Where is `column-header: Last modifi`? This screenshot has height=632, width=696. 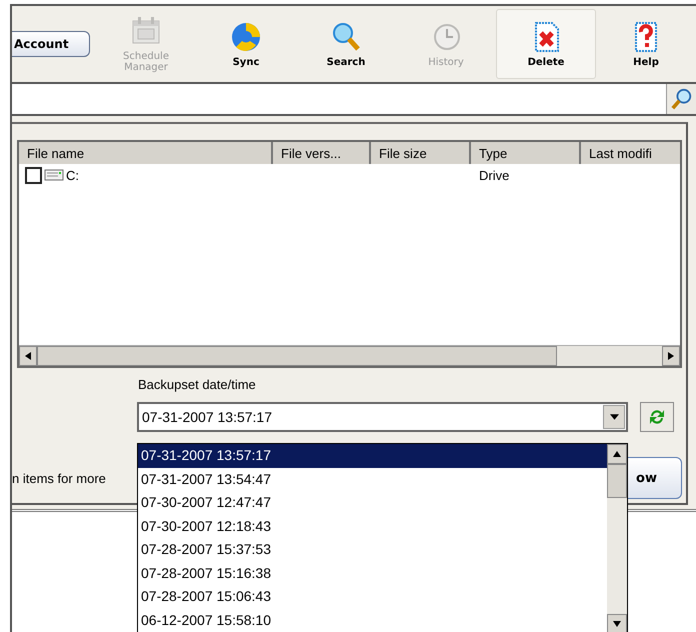 column-header: Last modifi is located at coordinates (630, 153).